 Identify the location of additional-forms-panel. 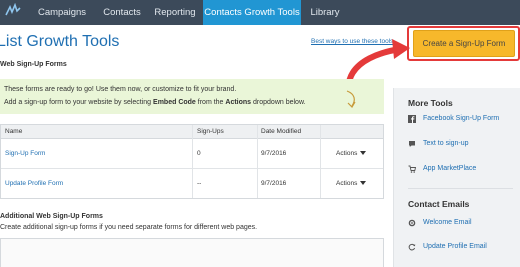
(192, 252).